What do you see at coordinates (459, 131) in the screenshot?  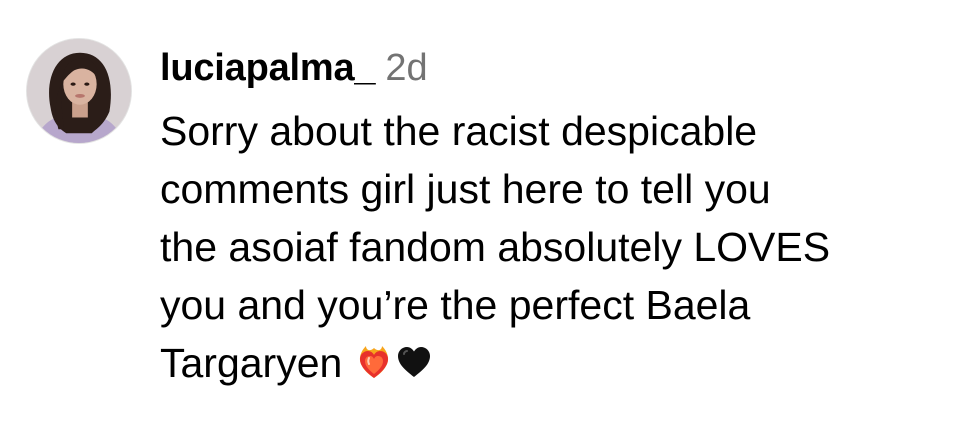 I see `comment-line: Sorry about the racist despicable` at bounding box center [459, 131].